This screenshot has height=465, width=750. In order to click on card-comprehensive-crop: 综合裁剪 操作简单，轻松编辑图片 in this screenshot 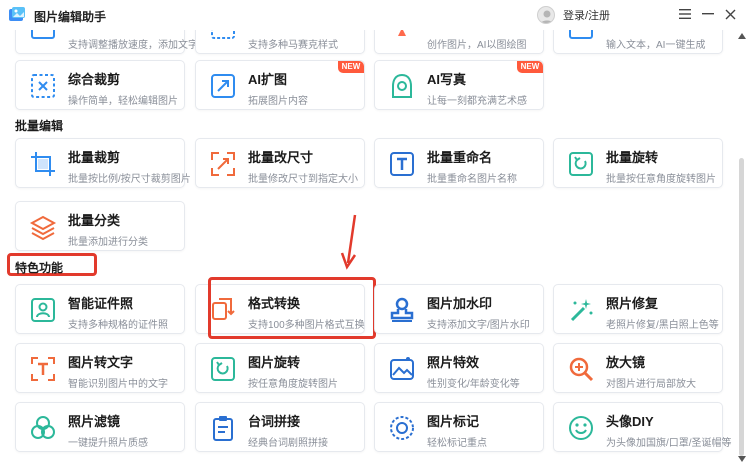, I will do `click(100, 85)`.